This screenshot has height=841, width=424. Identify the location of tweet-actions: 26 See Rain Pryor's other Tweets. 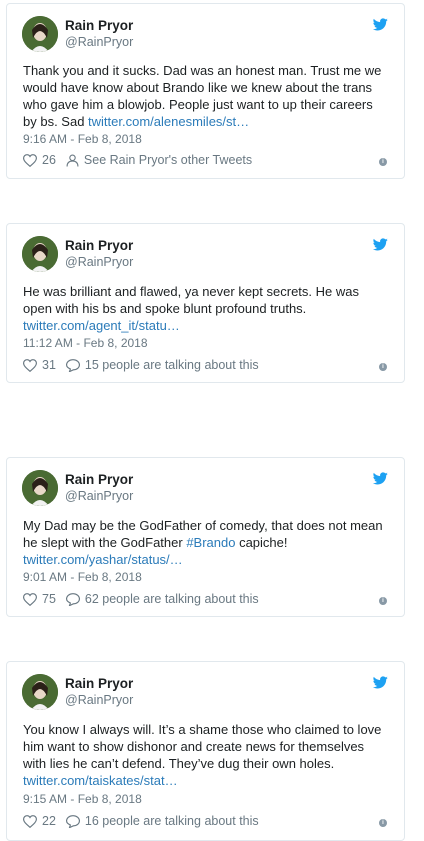
(142, 160).